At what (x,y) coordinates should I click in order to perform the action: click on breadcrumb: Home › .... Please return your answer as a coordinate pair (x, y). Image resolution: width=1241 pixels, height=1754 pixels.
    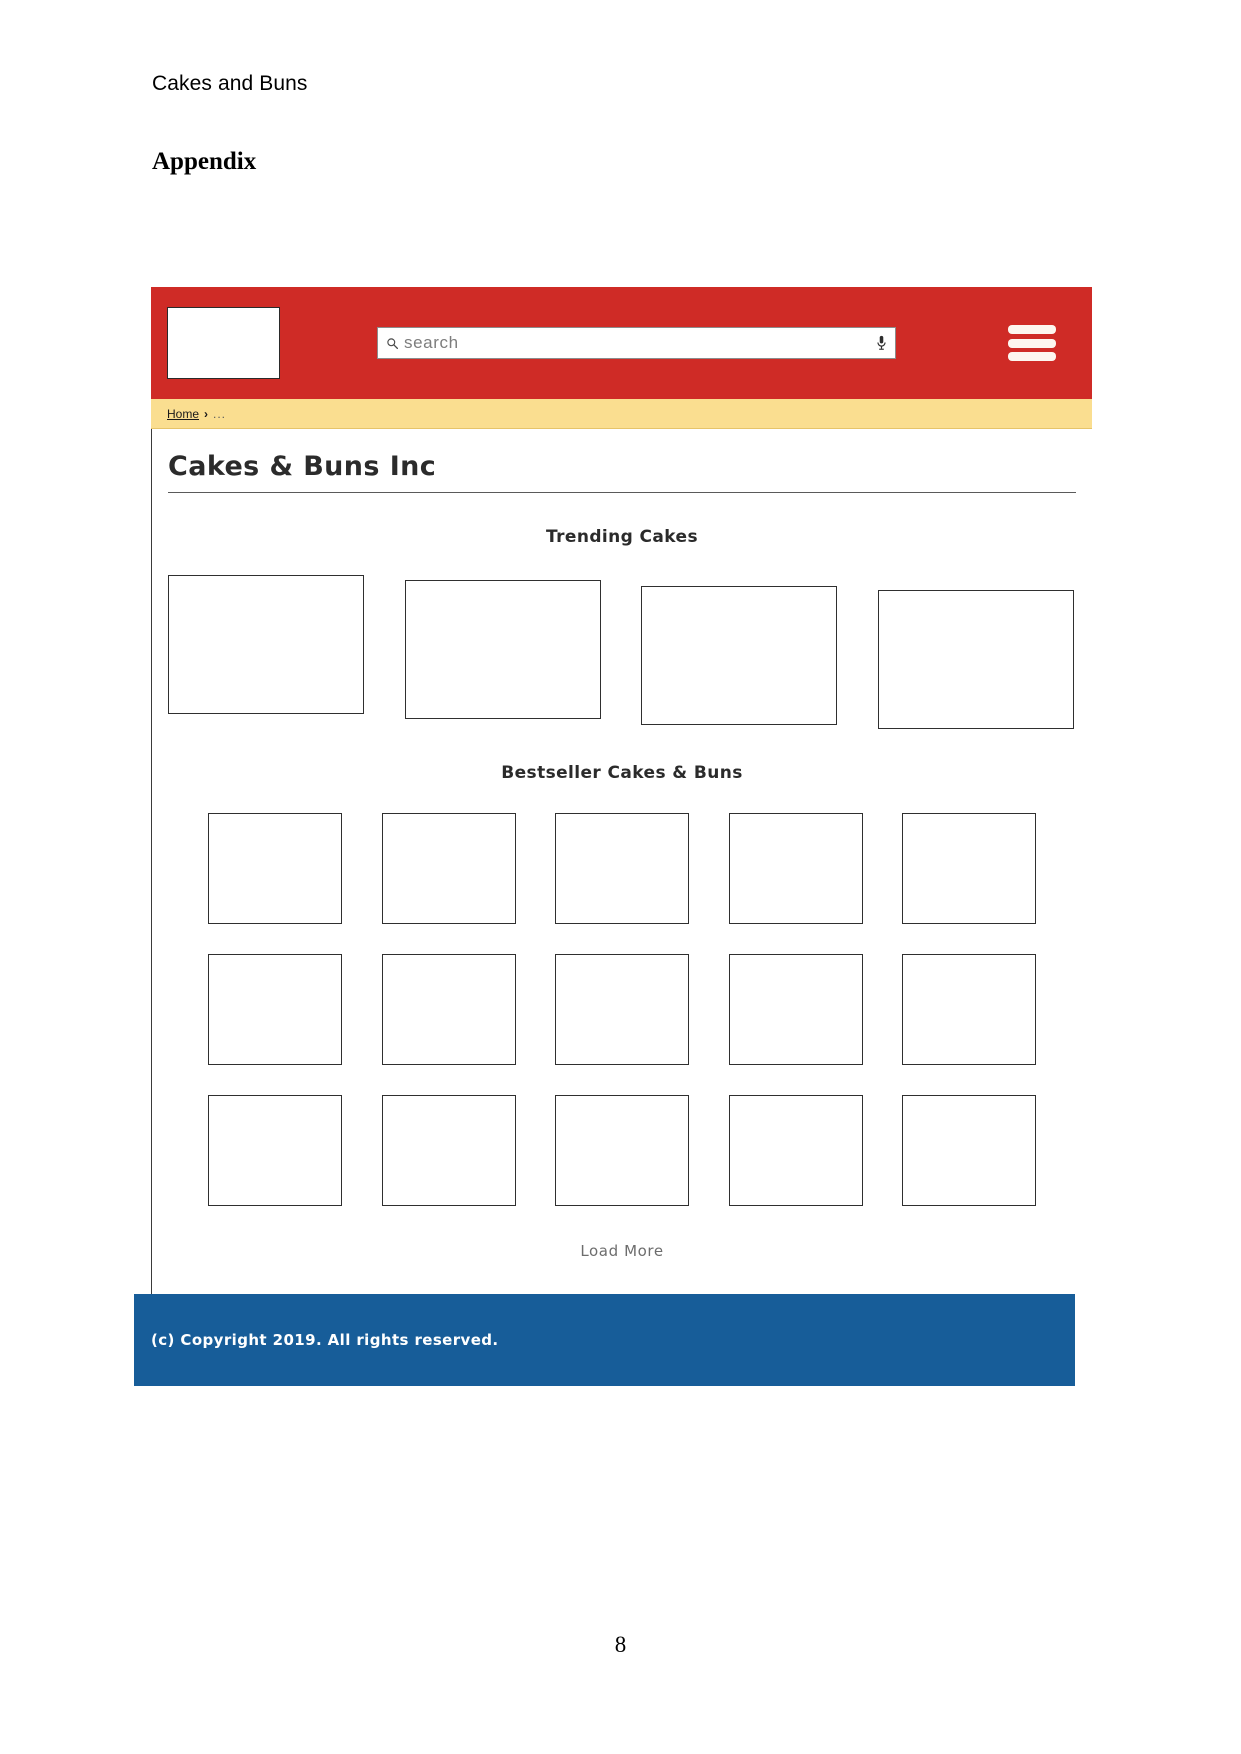
    Looking at the image, I should click on (621, 414).